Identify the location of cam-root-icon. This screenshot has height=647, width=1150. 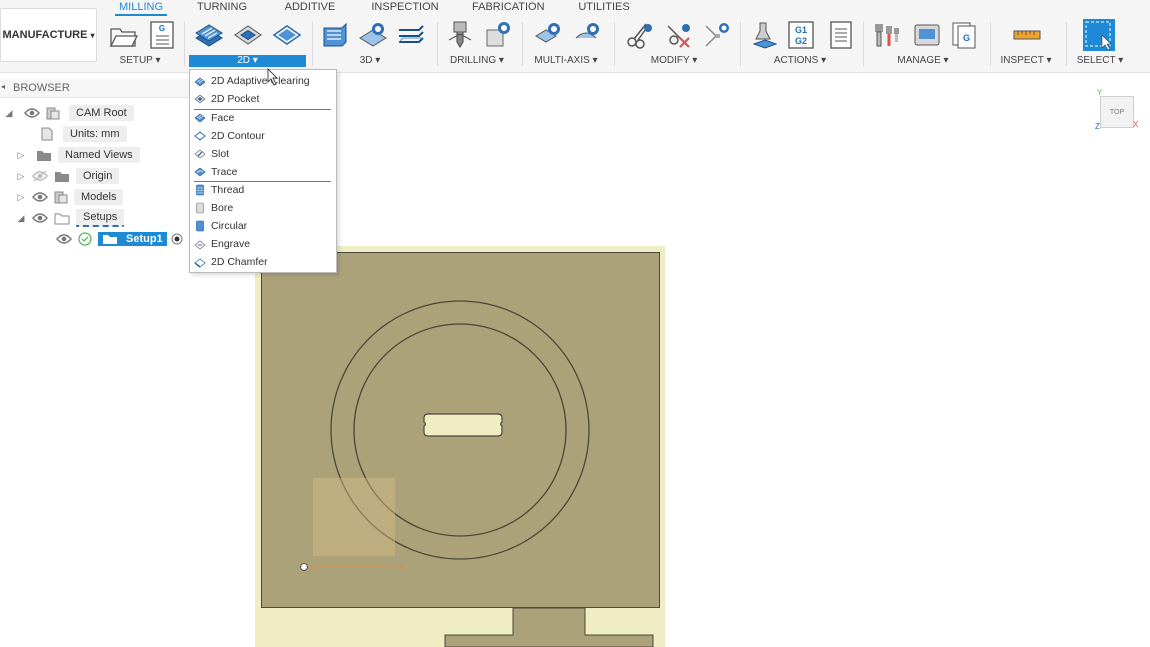
(53, 113).